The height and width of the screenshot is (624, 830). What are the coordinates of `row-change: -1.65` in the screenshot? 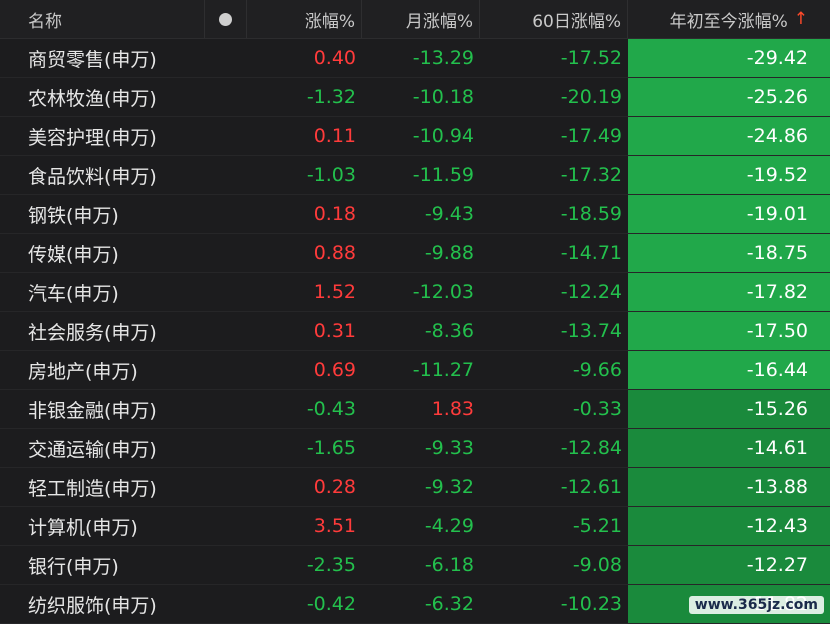 It's located at (331, 448).